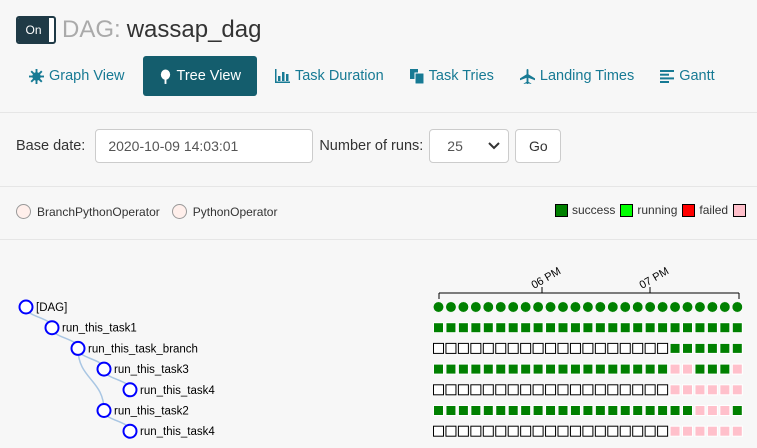  Describe the element at coordinates (77, 76) in the screenshot. I see `tab-graph-view: Graph View` at that location.